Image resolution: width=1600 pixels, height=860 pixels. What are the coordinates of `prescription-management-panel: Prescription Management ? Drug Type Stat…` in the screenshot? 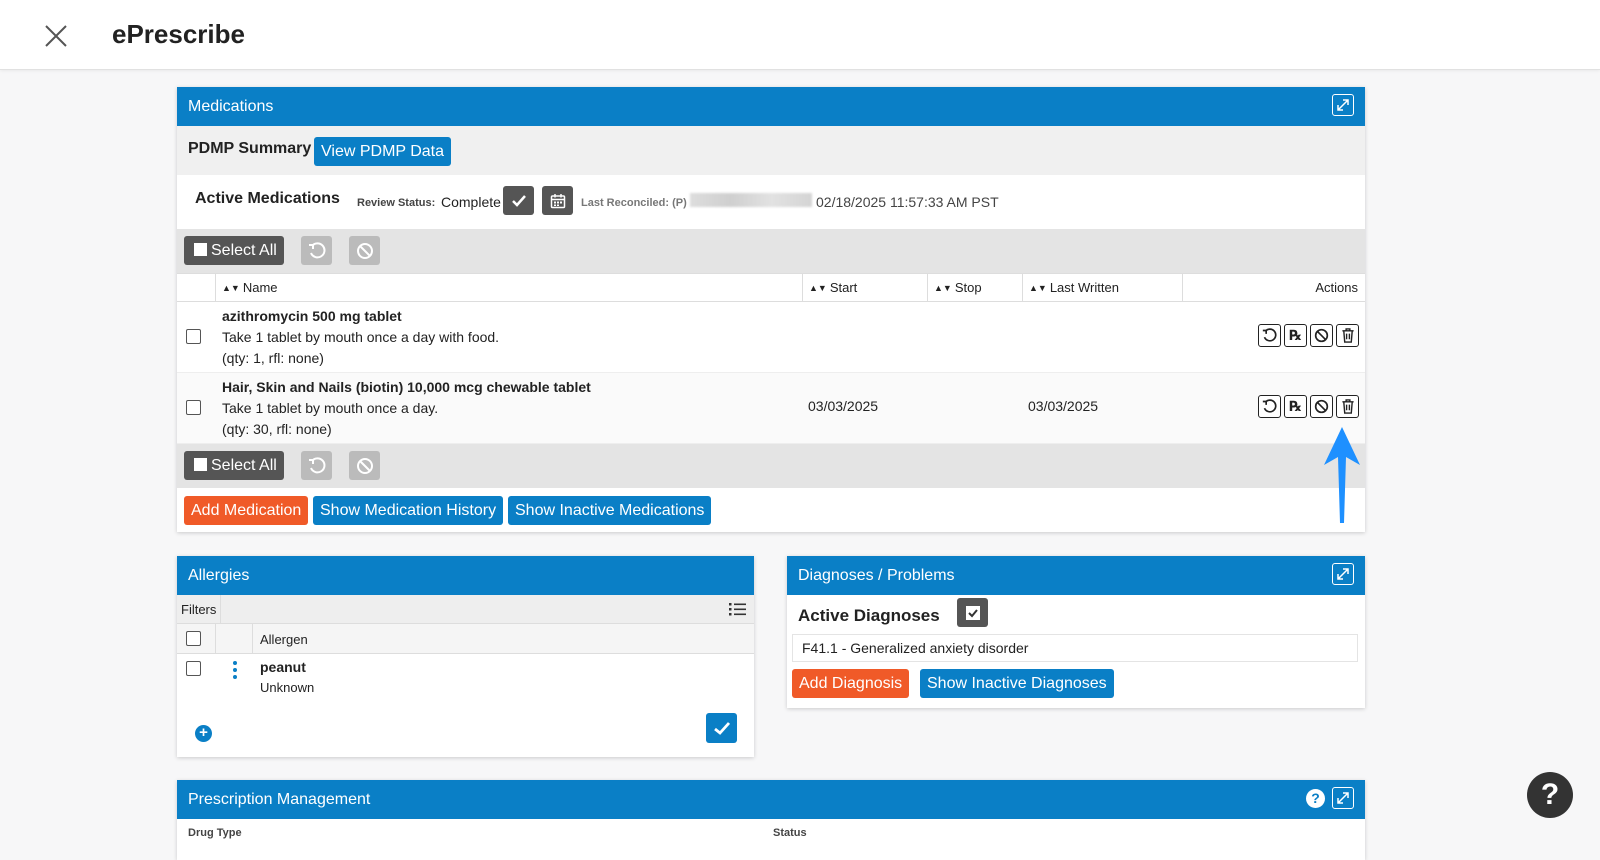 It's located at (771, 820).